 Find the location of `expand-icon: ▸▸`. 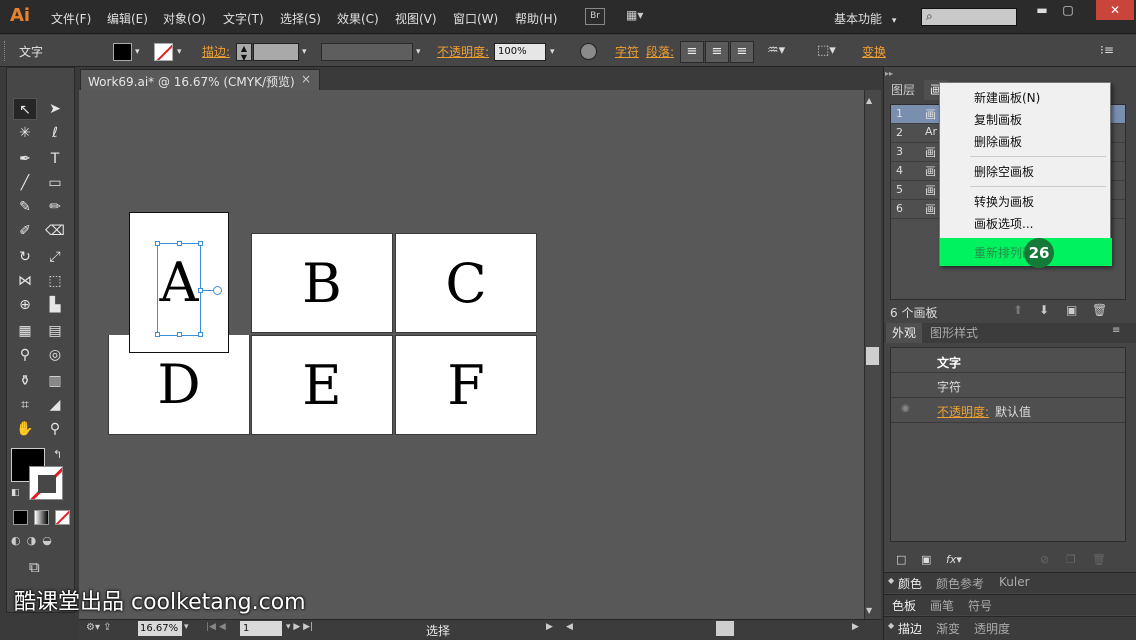

expand-icon: ▸▸ is located at coordinates (889, 73).